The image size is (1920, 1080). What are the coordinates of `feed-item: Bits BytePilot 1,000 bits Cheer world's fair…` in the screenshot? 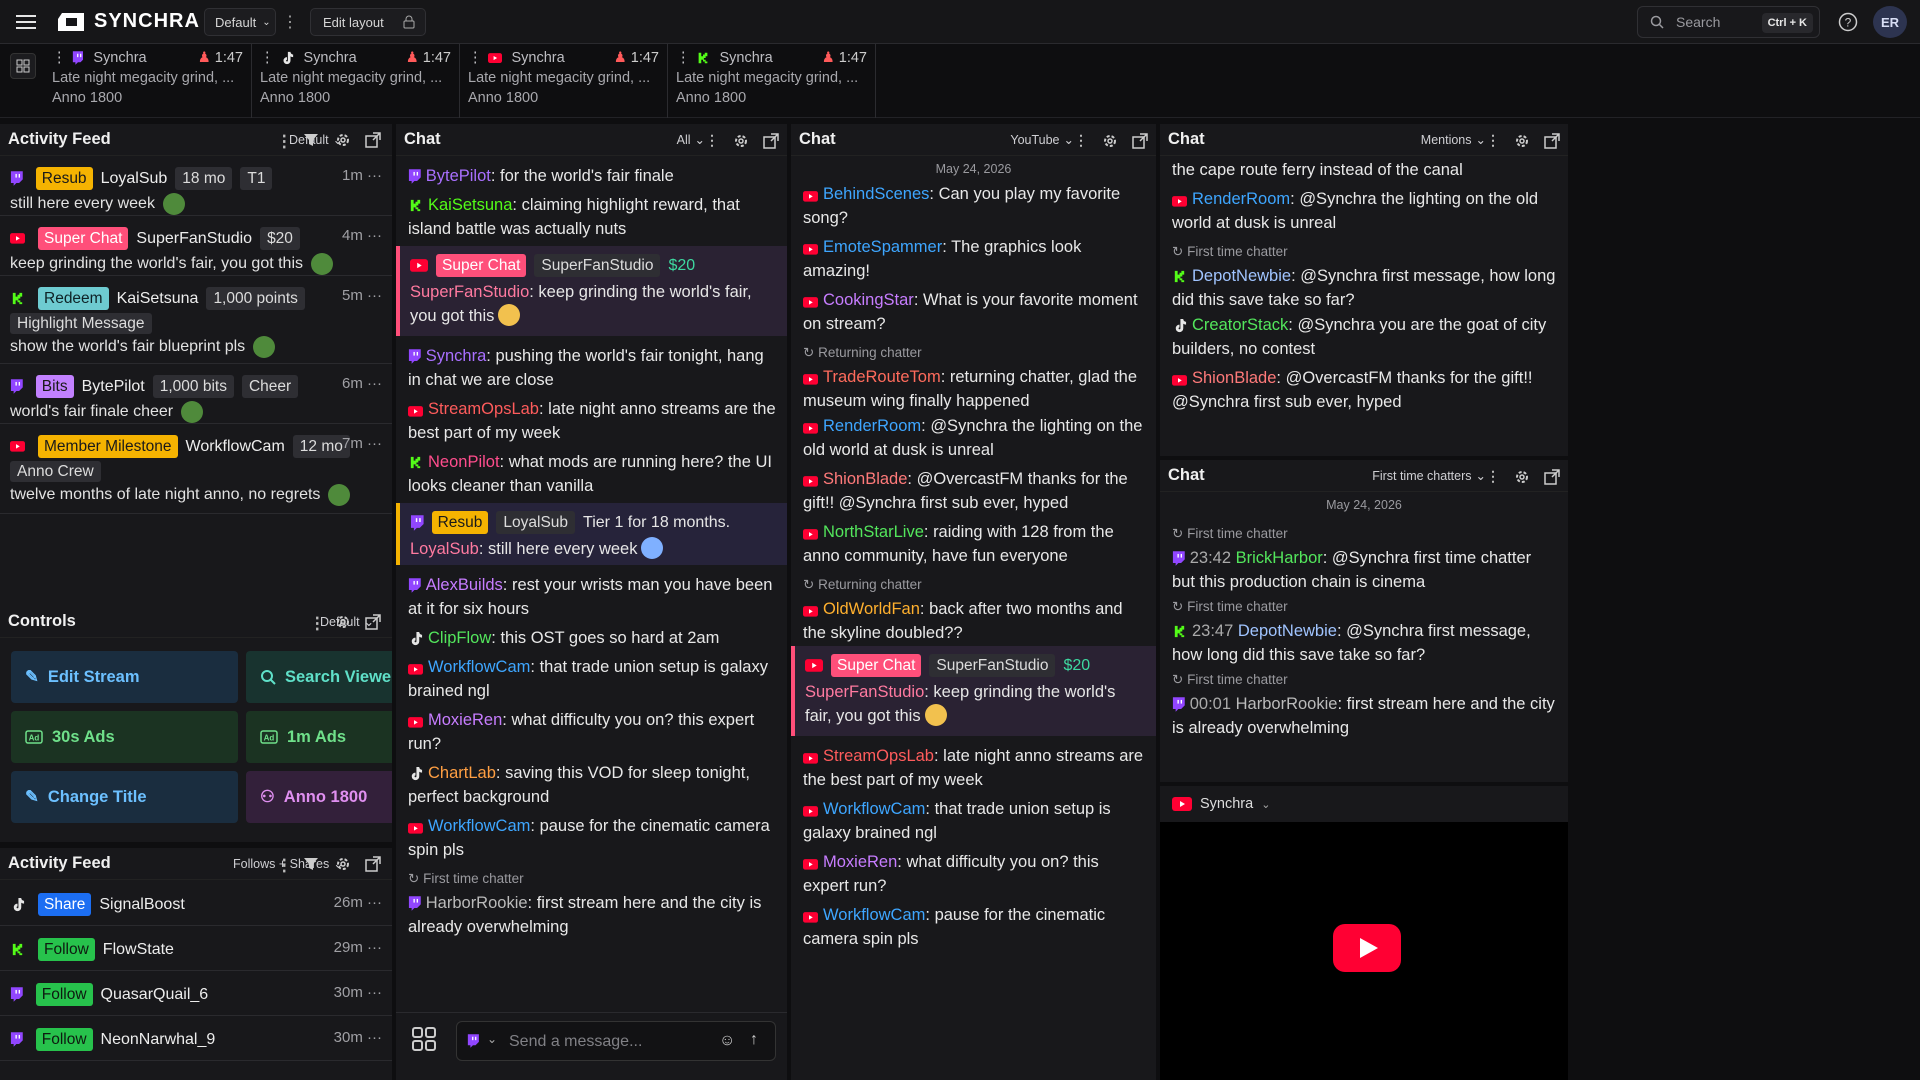 It's located at (196, 395).